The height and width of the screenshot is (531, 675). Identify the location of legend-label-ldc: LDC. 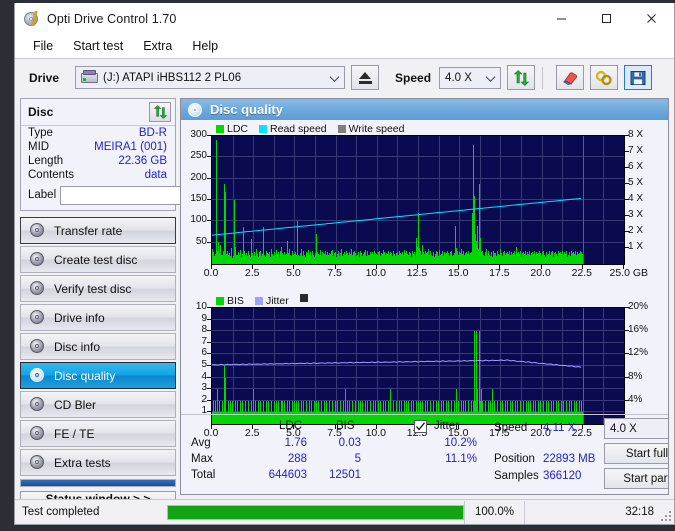
(238, 128).